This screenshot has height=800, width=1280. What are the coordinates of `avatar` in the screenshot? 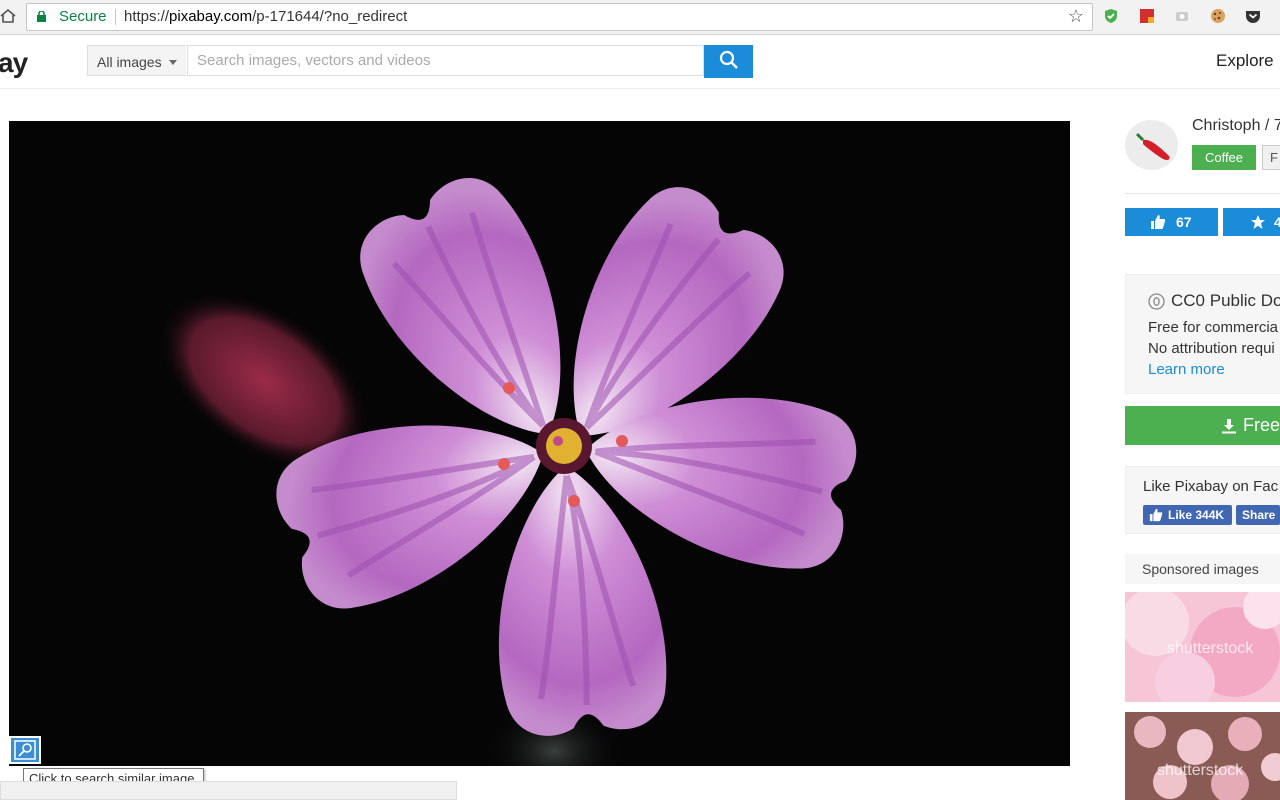 It's located at (1151, 145).